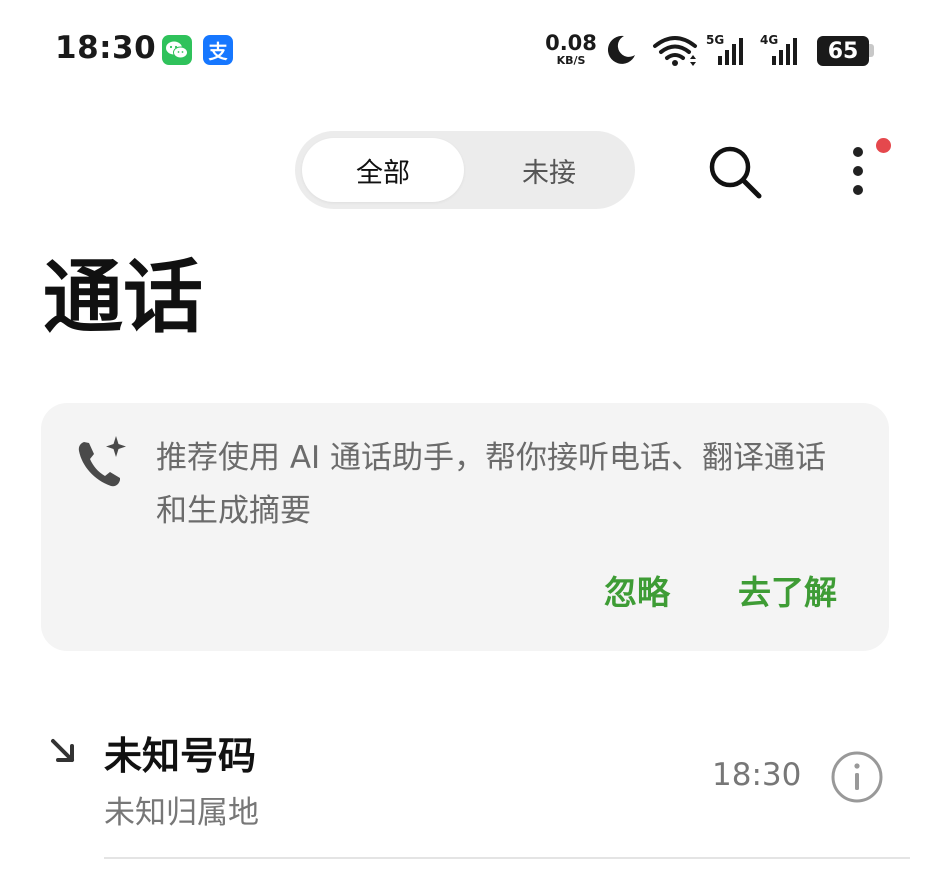 This screenshot has height=887, width=930. I want to click on wechat-icon, so click(177, 50).